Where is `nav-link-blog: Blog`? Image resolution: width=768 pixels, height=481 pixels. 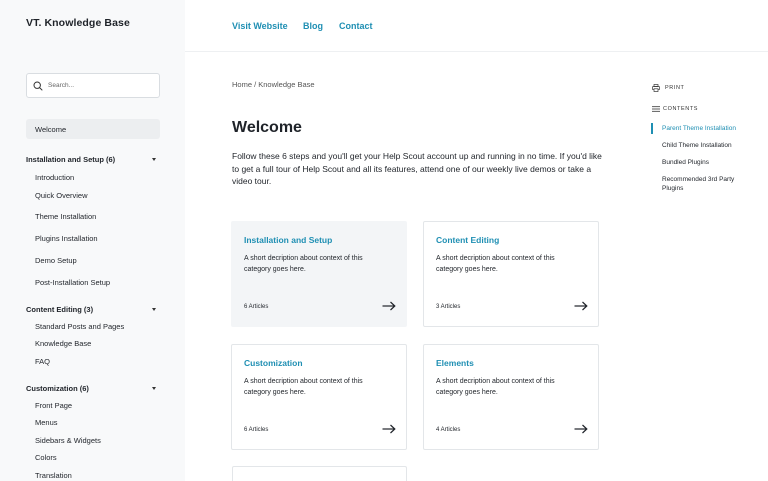 nav-link-blog: Blog is located at coordinates (313, 26).